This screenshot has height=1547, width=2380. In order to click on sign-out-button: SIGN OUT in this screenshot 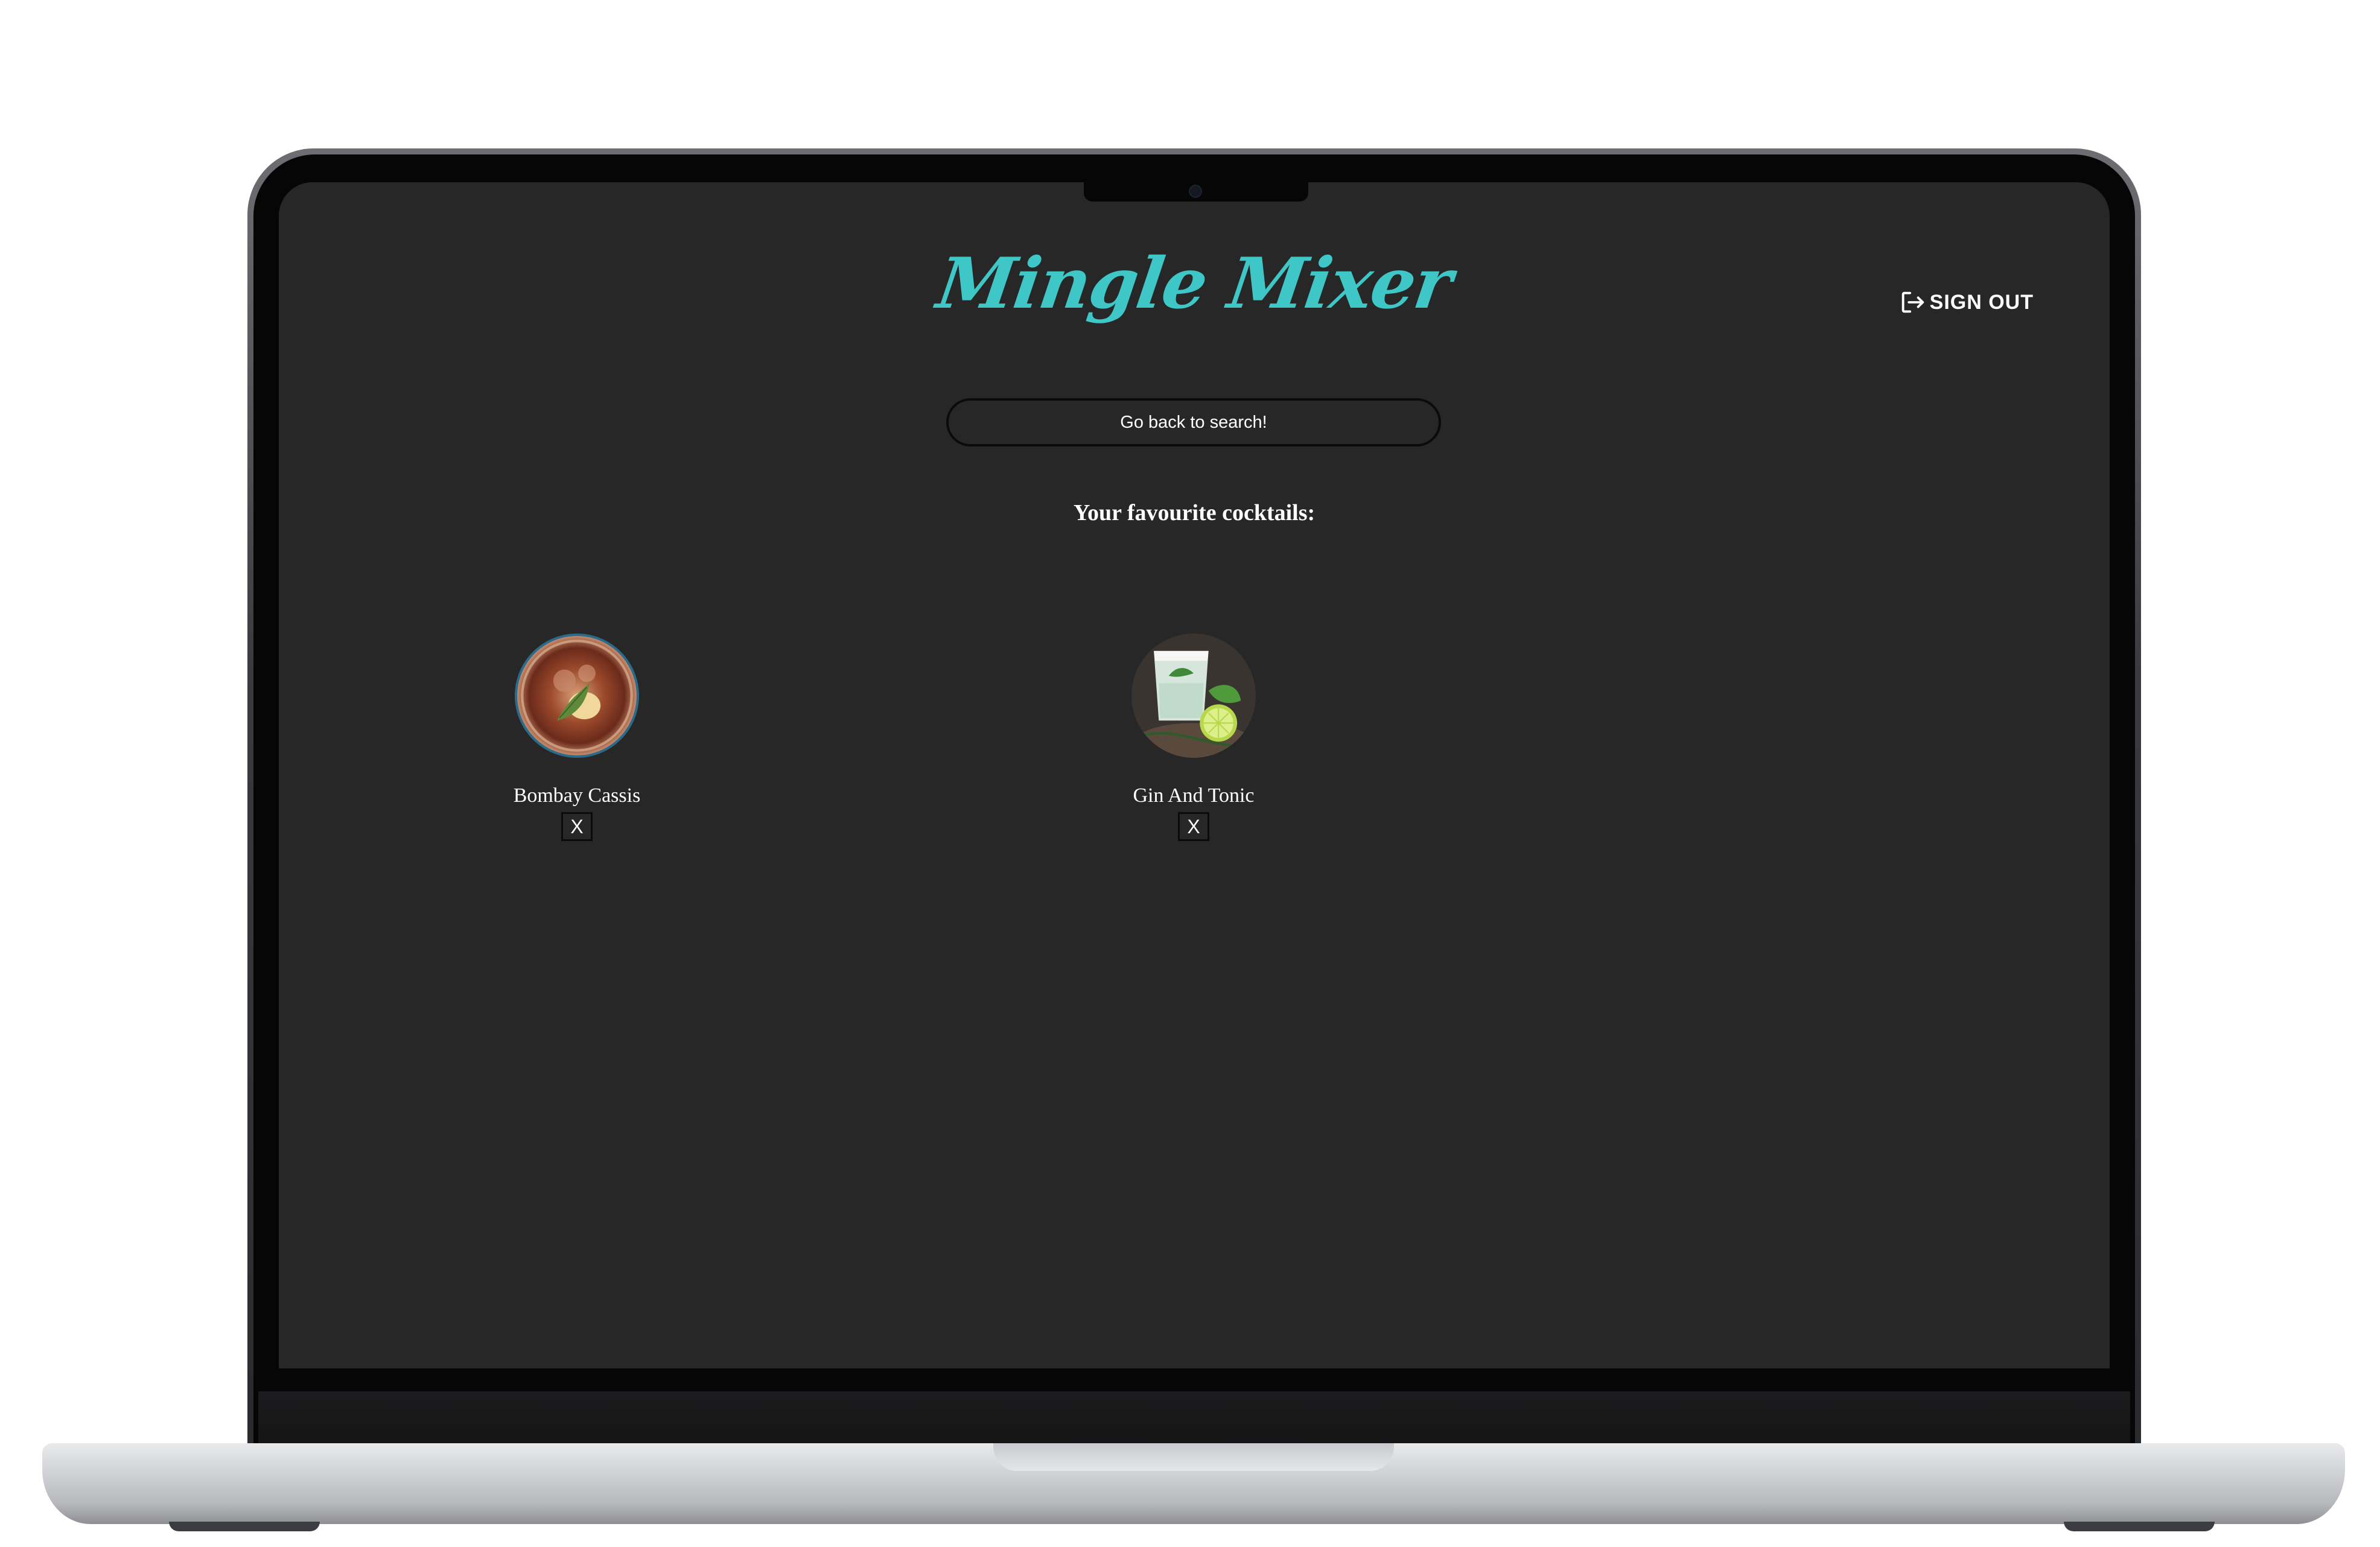, I will do `click(1966, 302)`.